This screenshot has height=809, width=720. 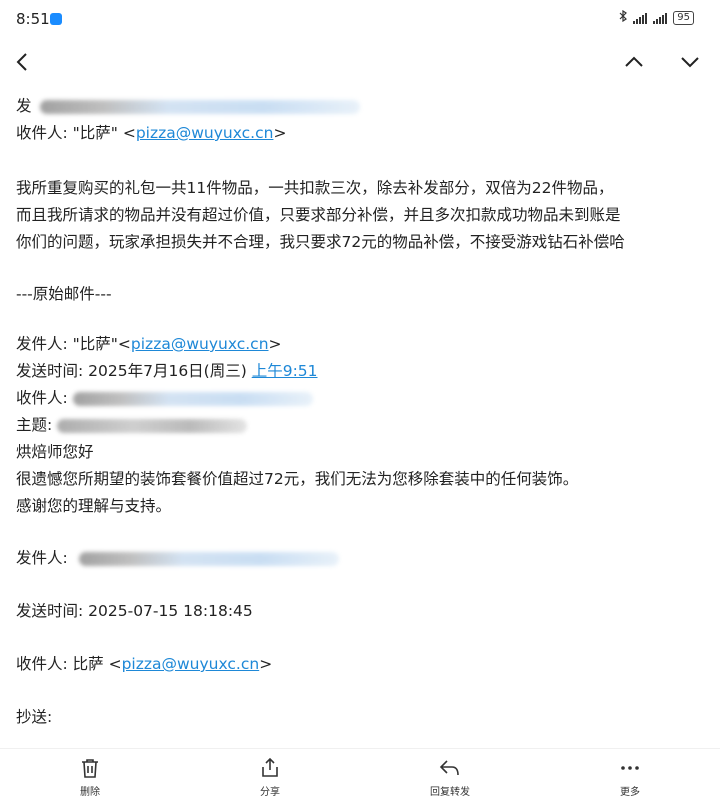 I want to click on sent2-line: 发送时间: 2025-07-15 18:18:45, so click(x=134, y=611).